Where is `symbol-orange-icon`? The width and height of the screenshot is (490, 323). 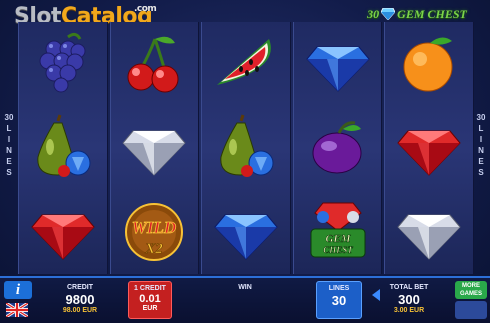
symbol-orange-icon is located at coordinates (429, 64).